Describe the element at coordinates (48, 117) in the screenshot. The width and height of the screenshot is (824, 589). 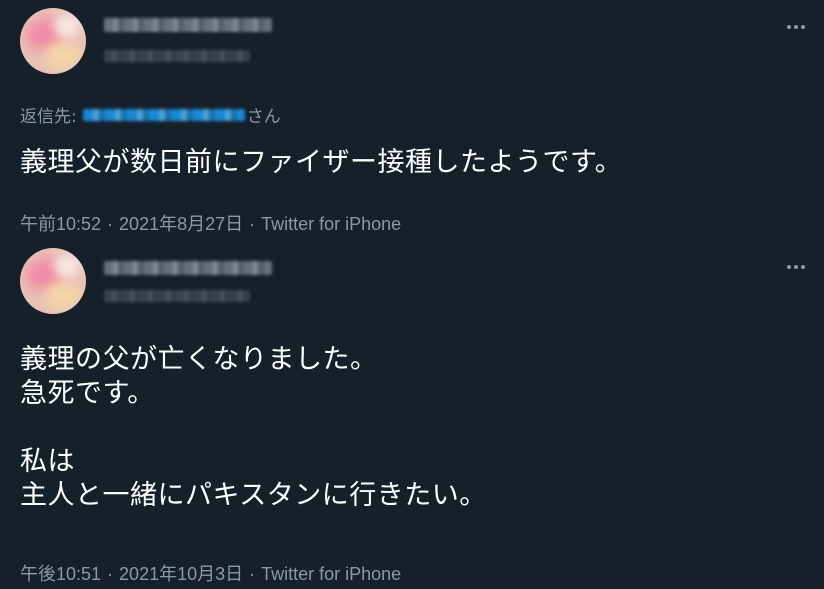
I see `reply-to-label: 返信先:` at that location.